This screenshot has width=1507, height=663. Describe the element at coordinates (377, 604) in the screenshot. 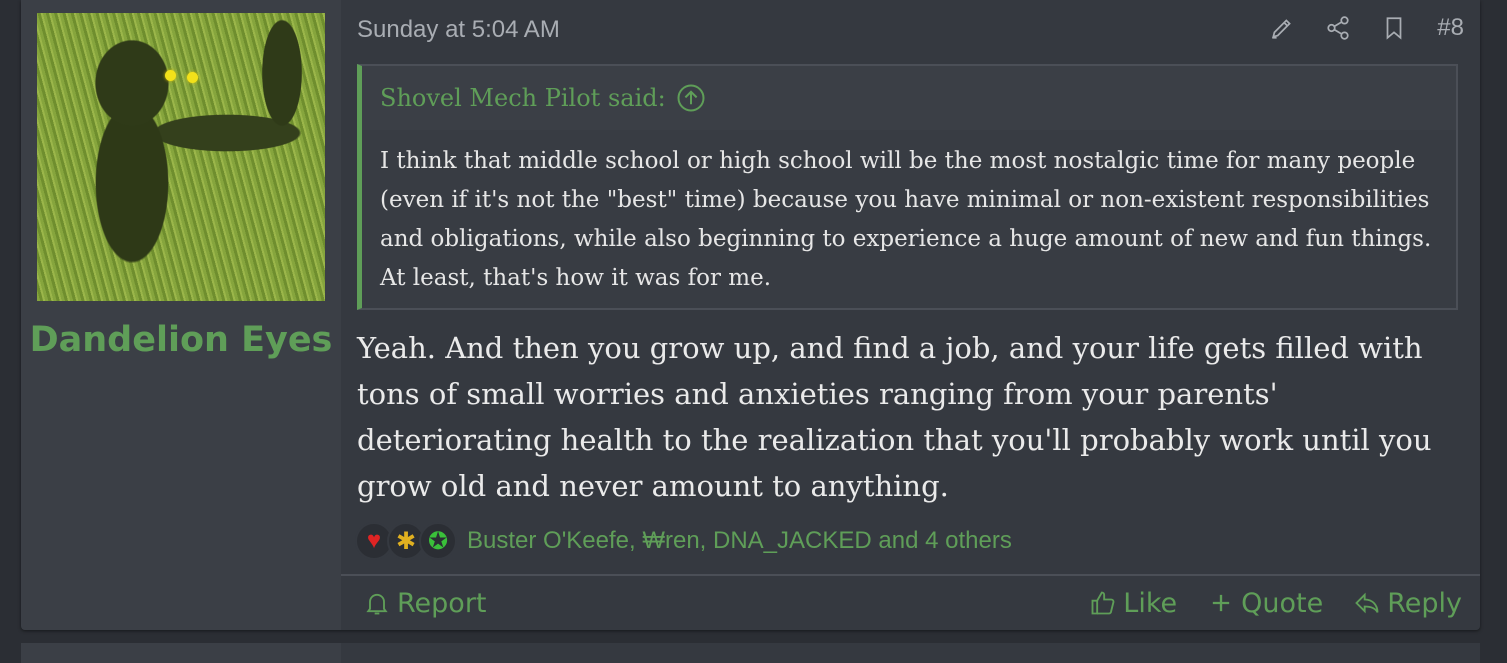

I see `bell-icon` at that location.